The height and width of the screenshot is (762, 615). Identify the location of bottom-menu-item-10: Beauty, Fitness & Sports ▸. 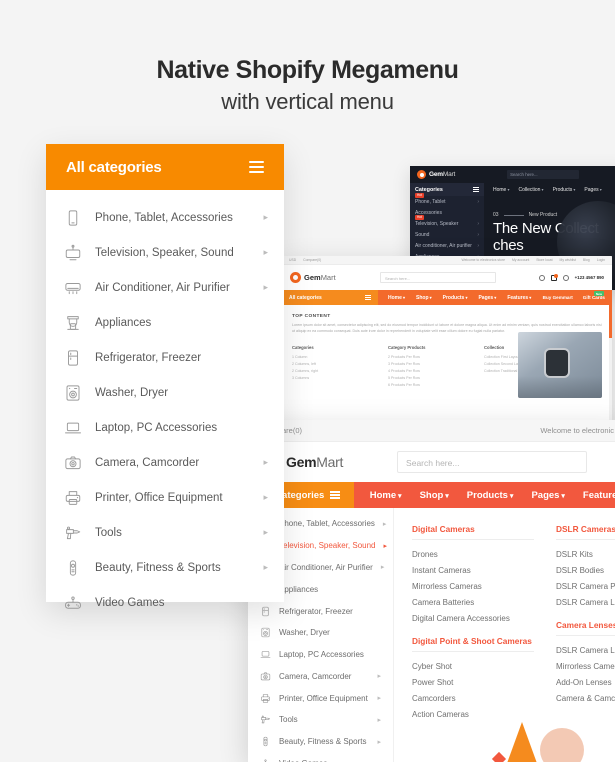
(320, 742).